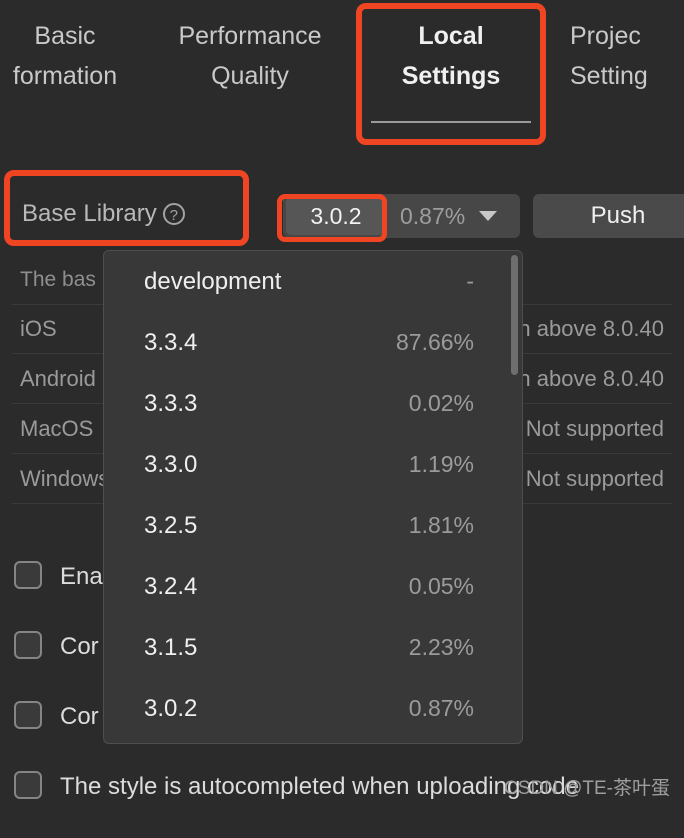 The image size is (684, 838). Describe the element at coordinates (514, 315) in the screenshot. I see `dropdown-scrollbar-thumb` at that location.